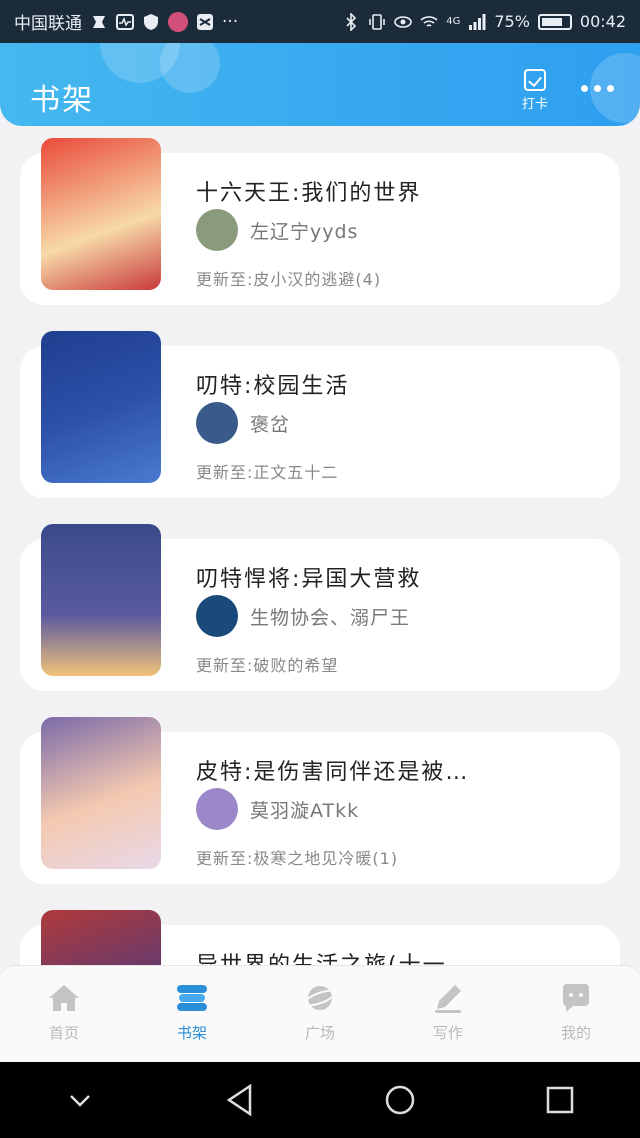 The width and height of the screenshot is (640, 1138). I want to click on home-circle-icon, so click(400, 1100).